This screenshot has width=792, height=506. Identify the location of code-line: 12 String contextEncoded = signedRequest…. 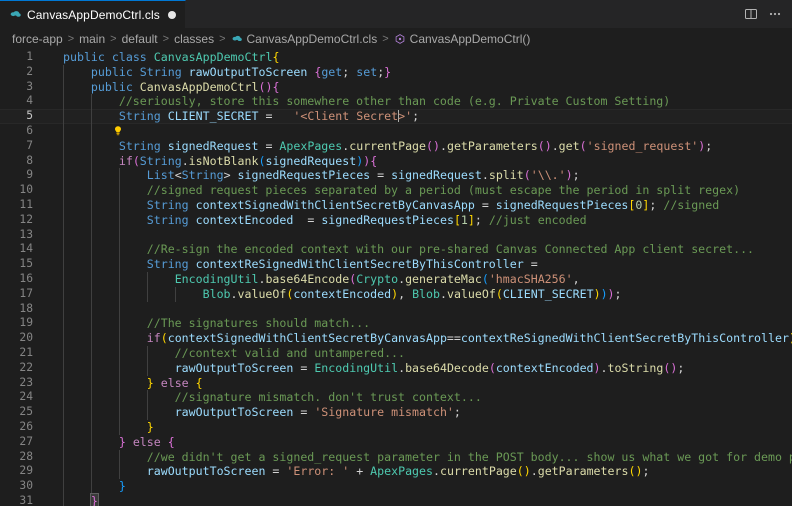
(396, 220).